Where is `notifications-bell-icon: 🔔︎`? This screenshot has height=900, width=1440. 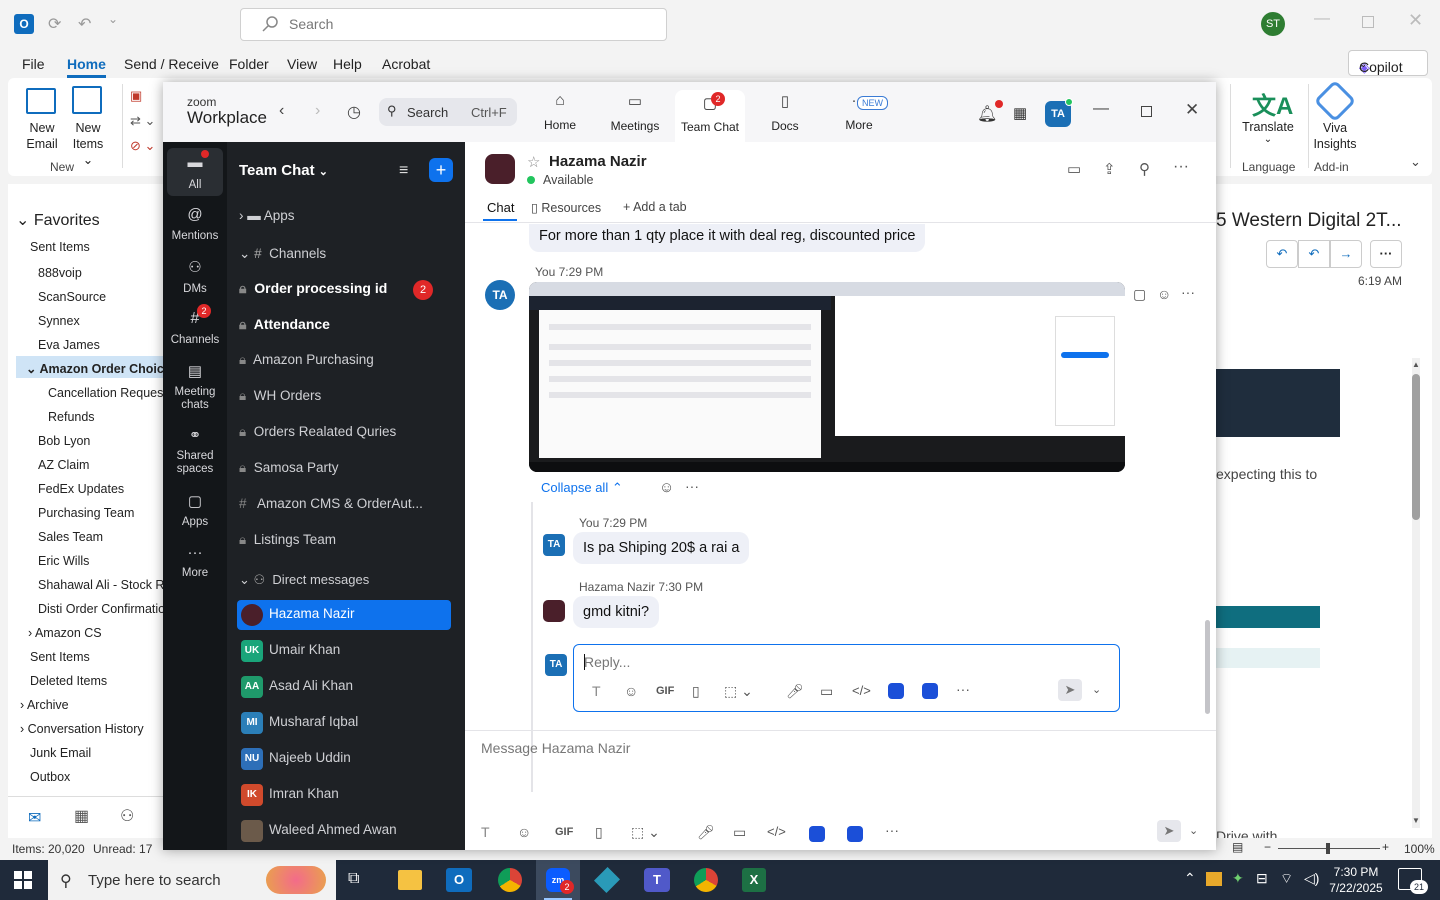
notifications-bell-icon: 🔔︎ is located at coordinates (987, 114).